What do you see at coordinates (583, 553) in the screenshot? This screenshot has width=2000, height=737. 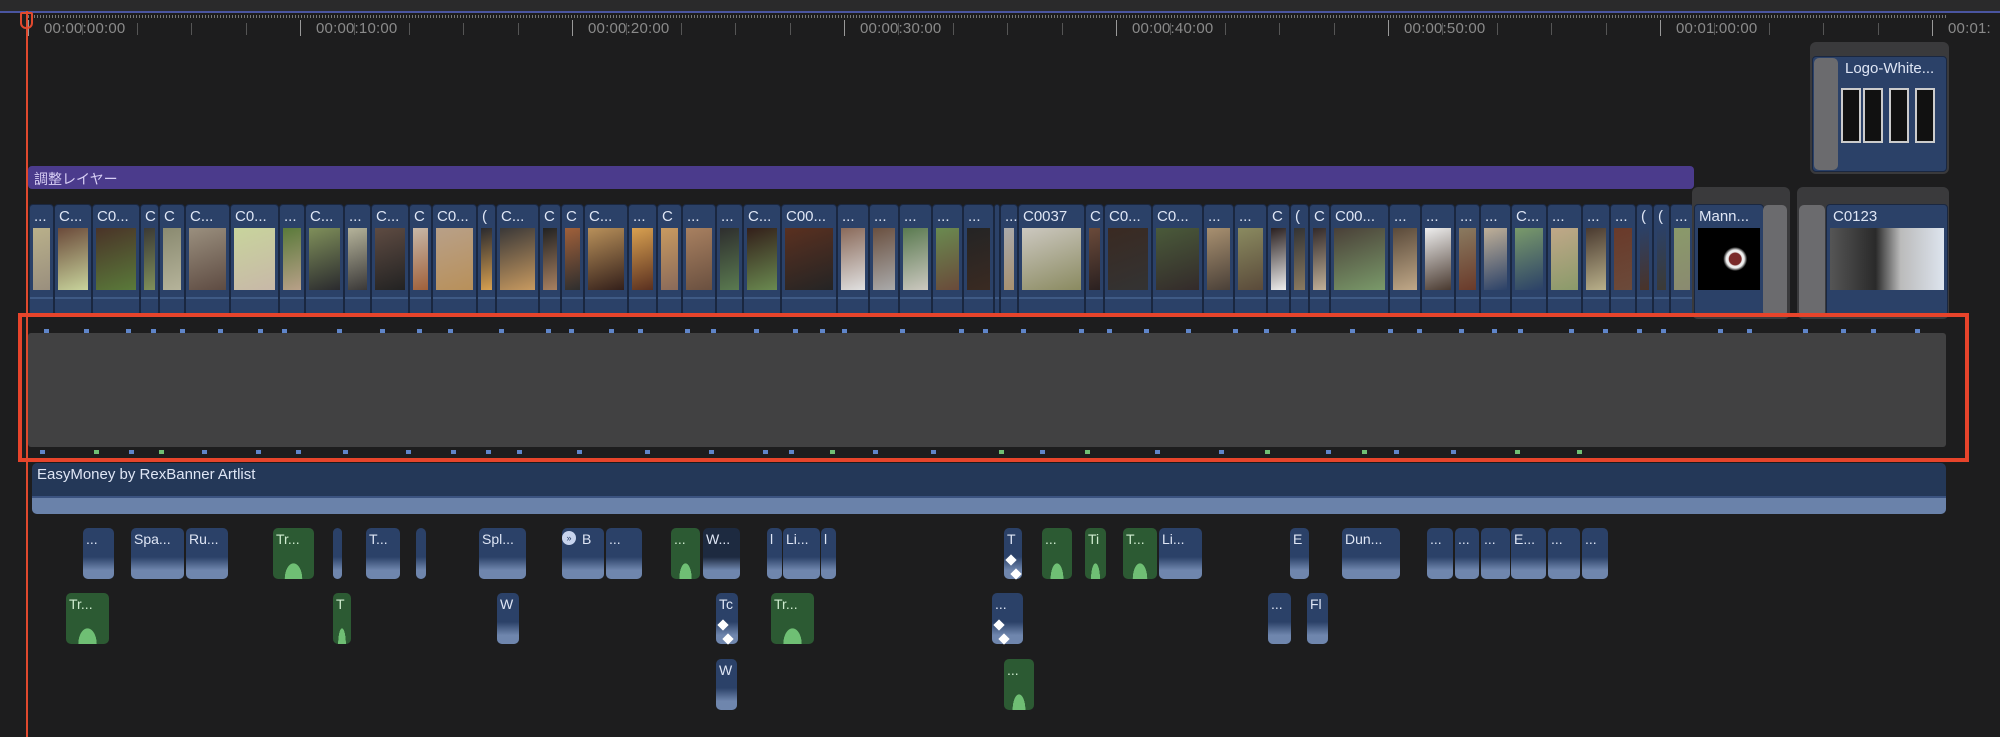 I see `audio-clip: » B` at bounding box center [583, 553].